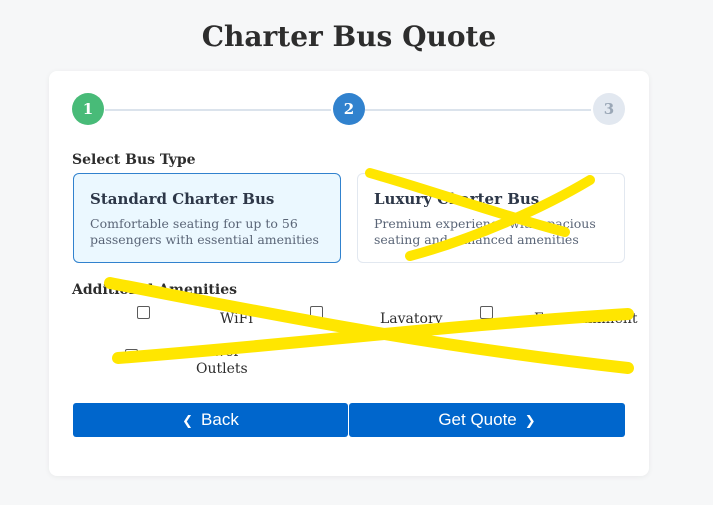 This screenshot has width=713, height=505. What do you see at coordinates (530, 420) in the screenshot?
I see `chevron-right-icon: ❯` at bounding box center [530, 420].